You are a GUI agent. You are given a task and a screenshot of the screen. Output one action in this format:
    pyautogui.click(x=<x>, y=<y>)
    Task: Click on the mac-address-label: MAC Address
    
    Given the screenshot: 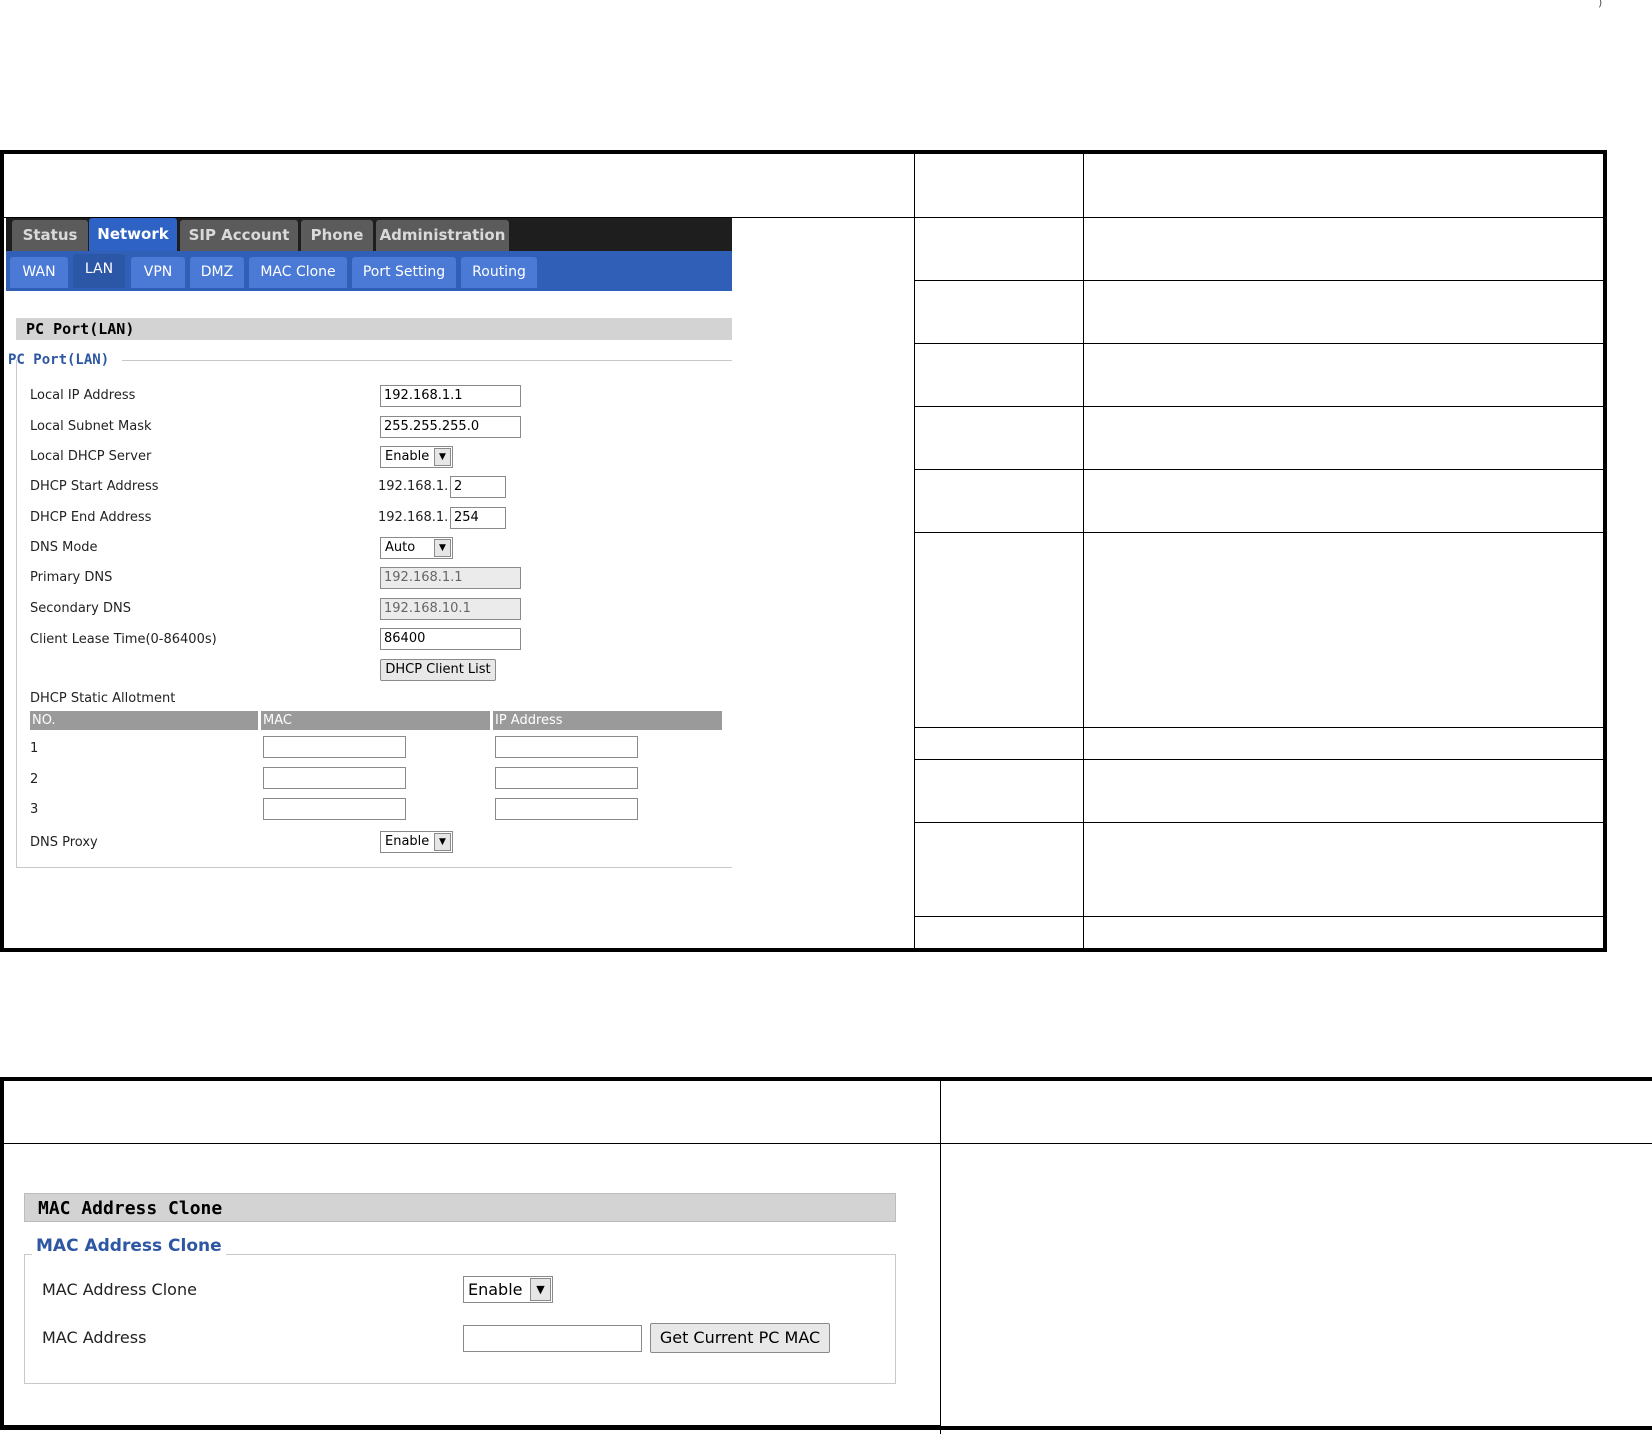 What is the action you would take?
    pyautogui.click(x=94, y=1337)
    